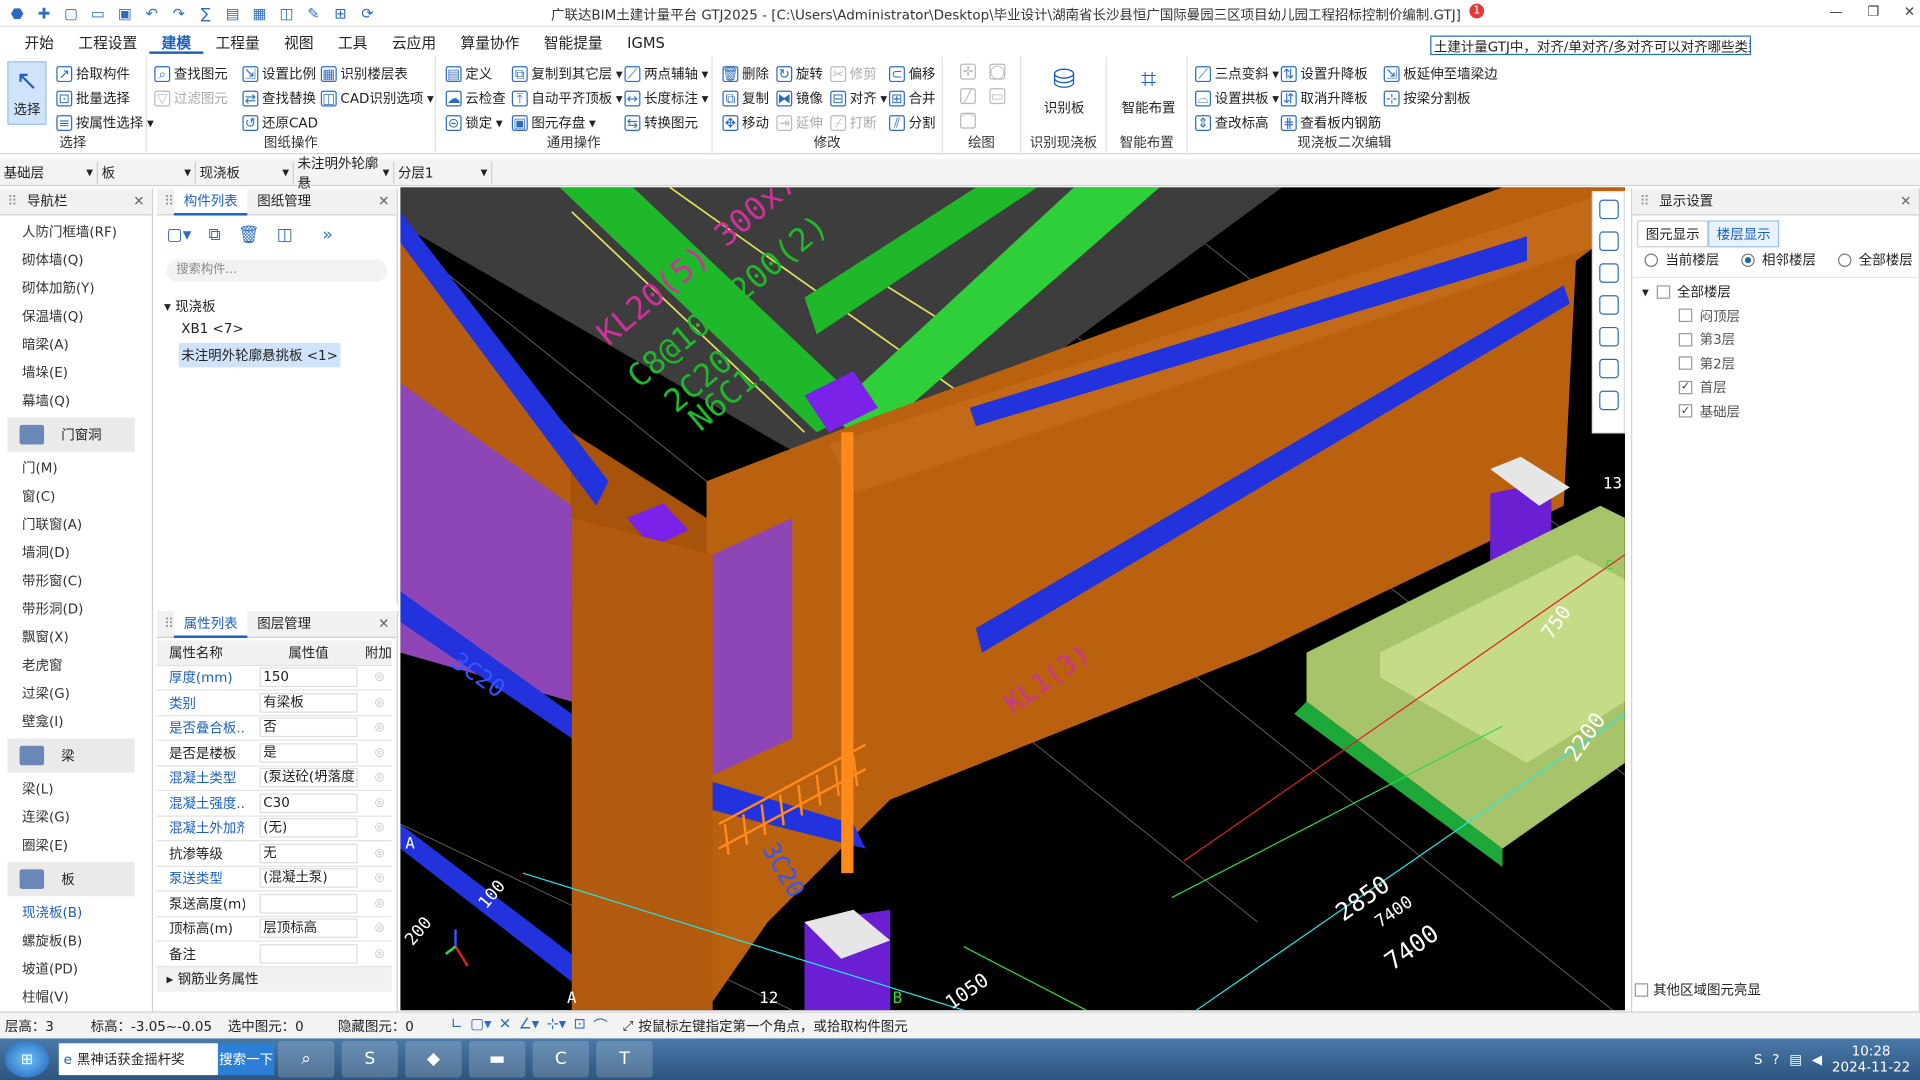 Image resolution: width=1920 pixels, height=1080 pixels. Describe the element at coordinates (364, 74) in the screenshot. I see `identify-floor-table-button: ▦ 识别楼层表` at that location.